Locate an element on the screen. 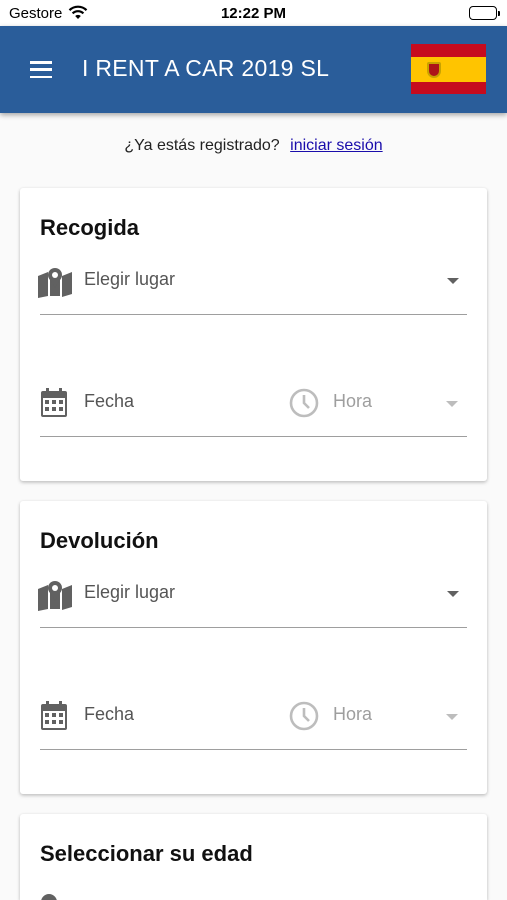 The width and height of the screenshot is (507, 900). pickup-place-select: Elegir lugar is located at coordinates (252, 286).